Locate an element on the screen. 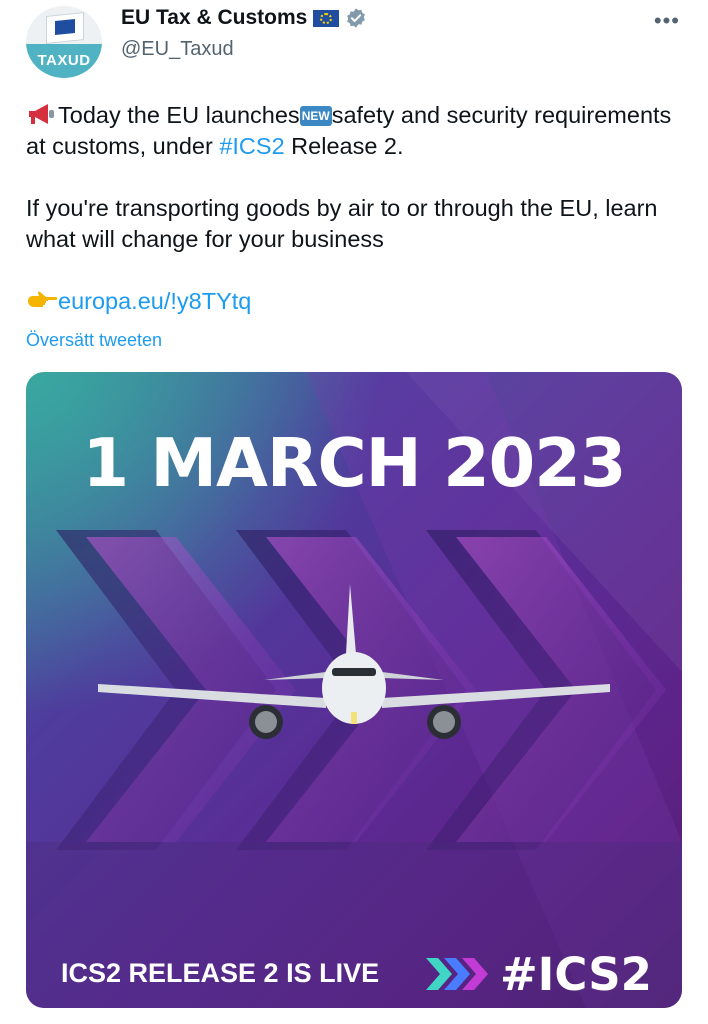 This screenshot has height=1024, width=708. more-options-icon: ••• is located at coordinates (667, 21).